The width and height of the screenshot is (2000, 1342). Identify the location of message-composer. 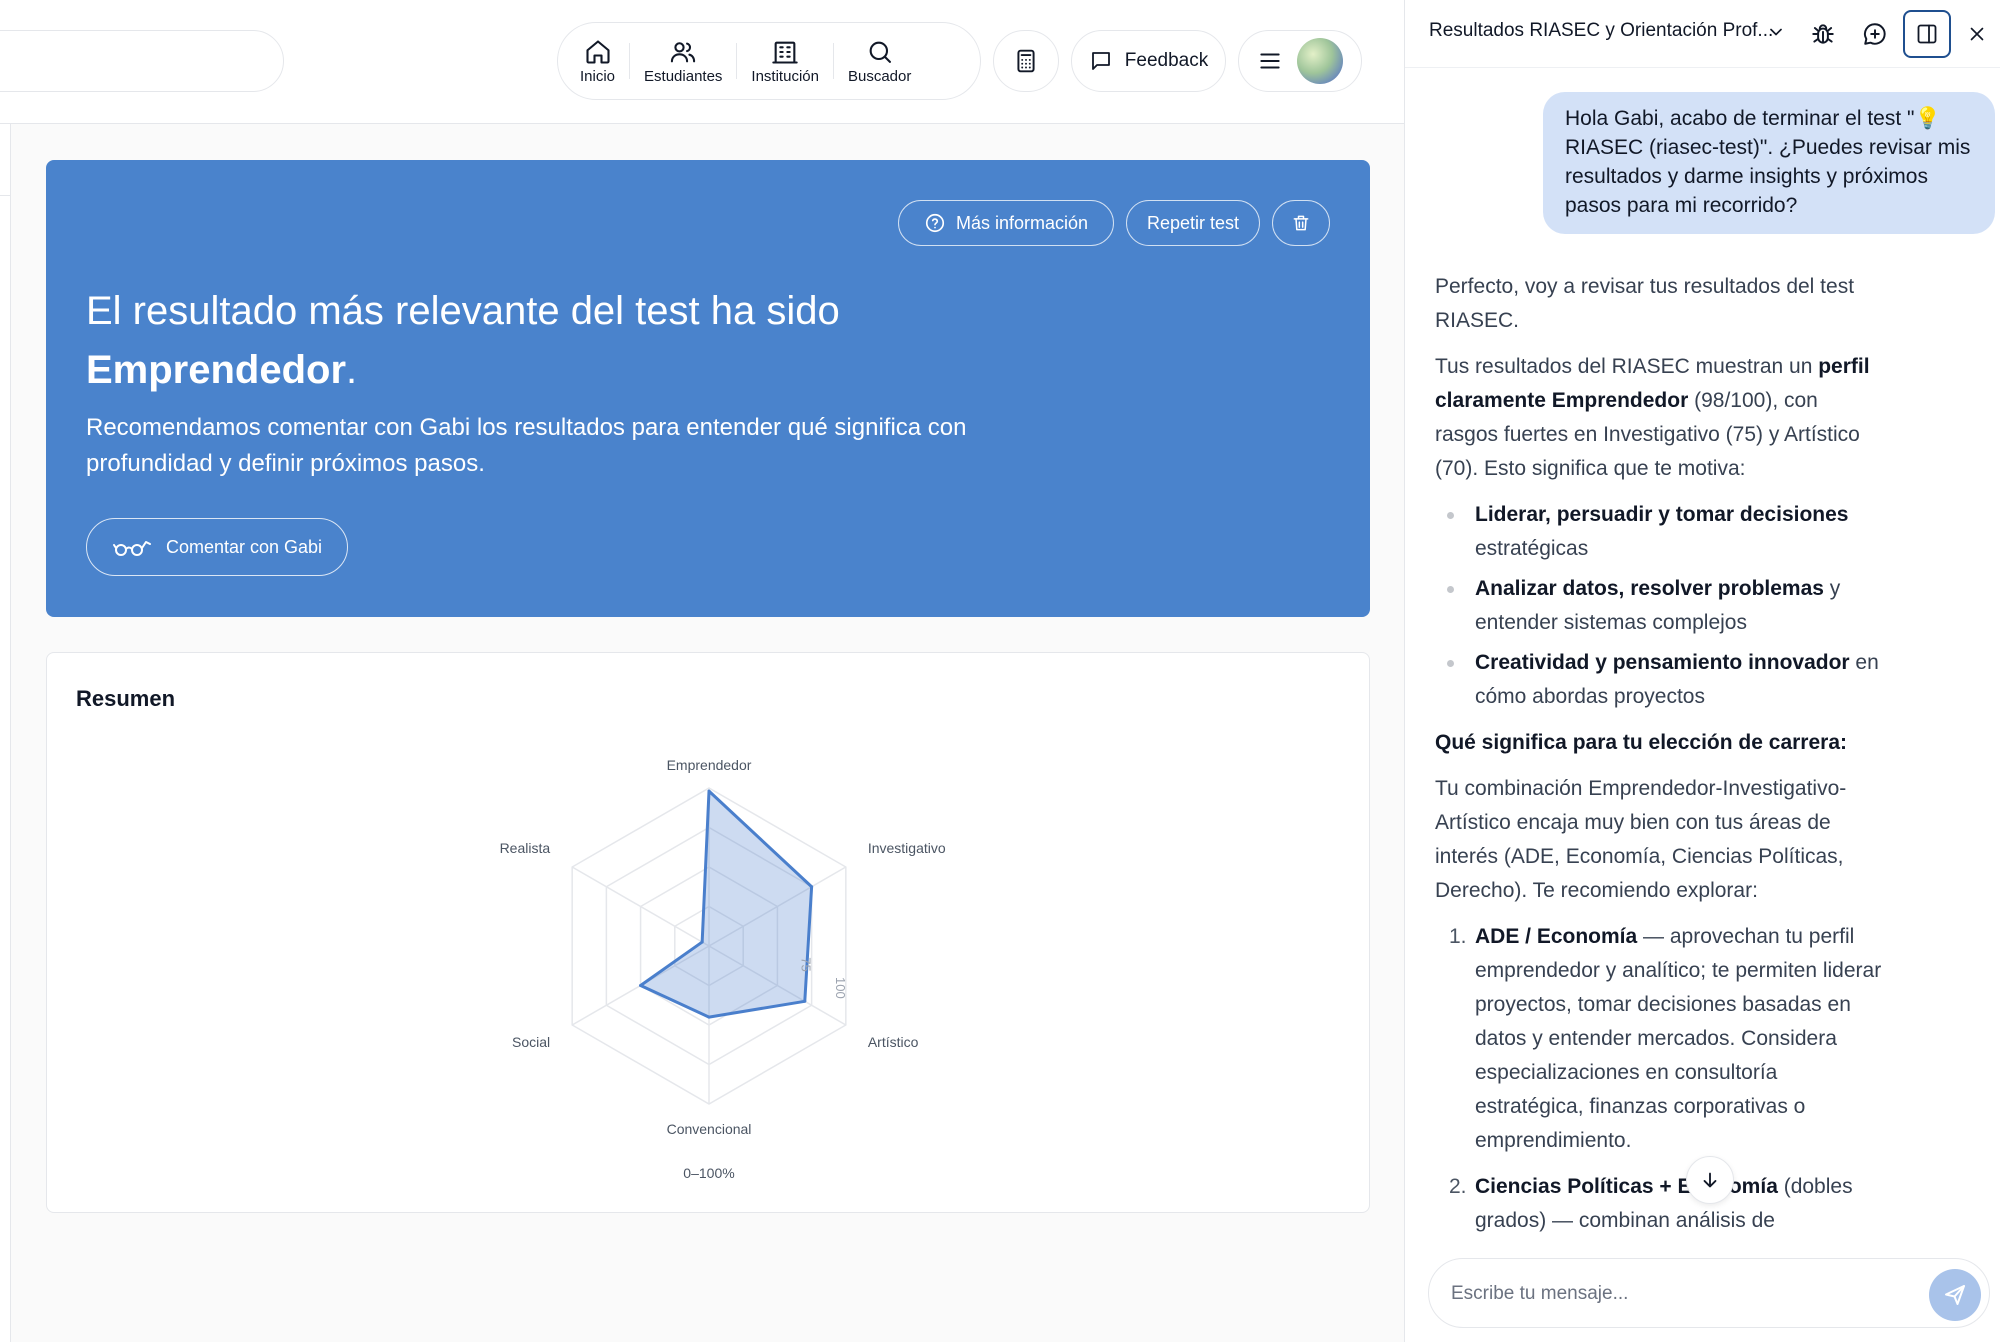
(1709, 1293).